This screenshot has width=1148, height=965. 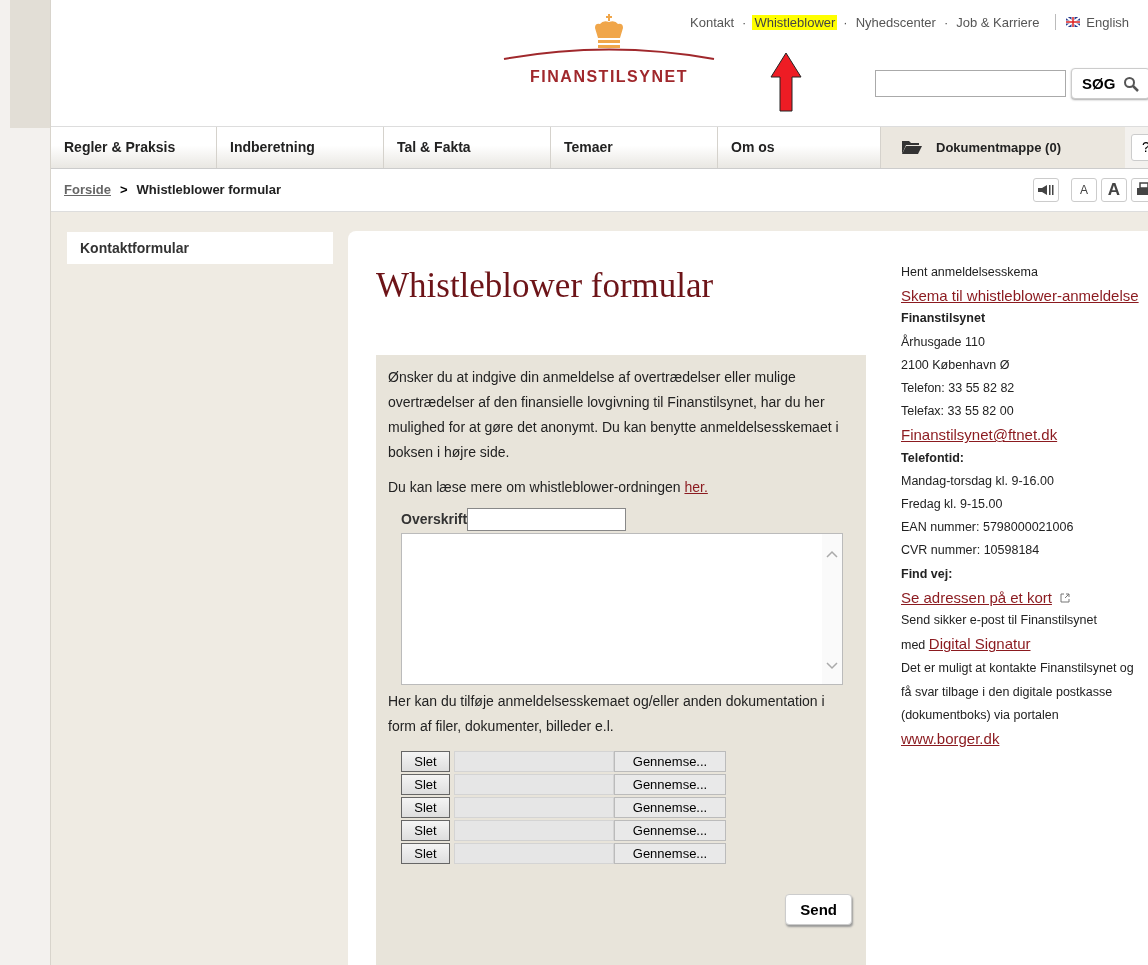 I want to click on contact-link: Finanstilsynet@ftnet.dk, so click(x=979, y=435).